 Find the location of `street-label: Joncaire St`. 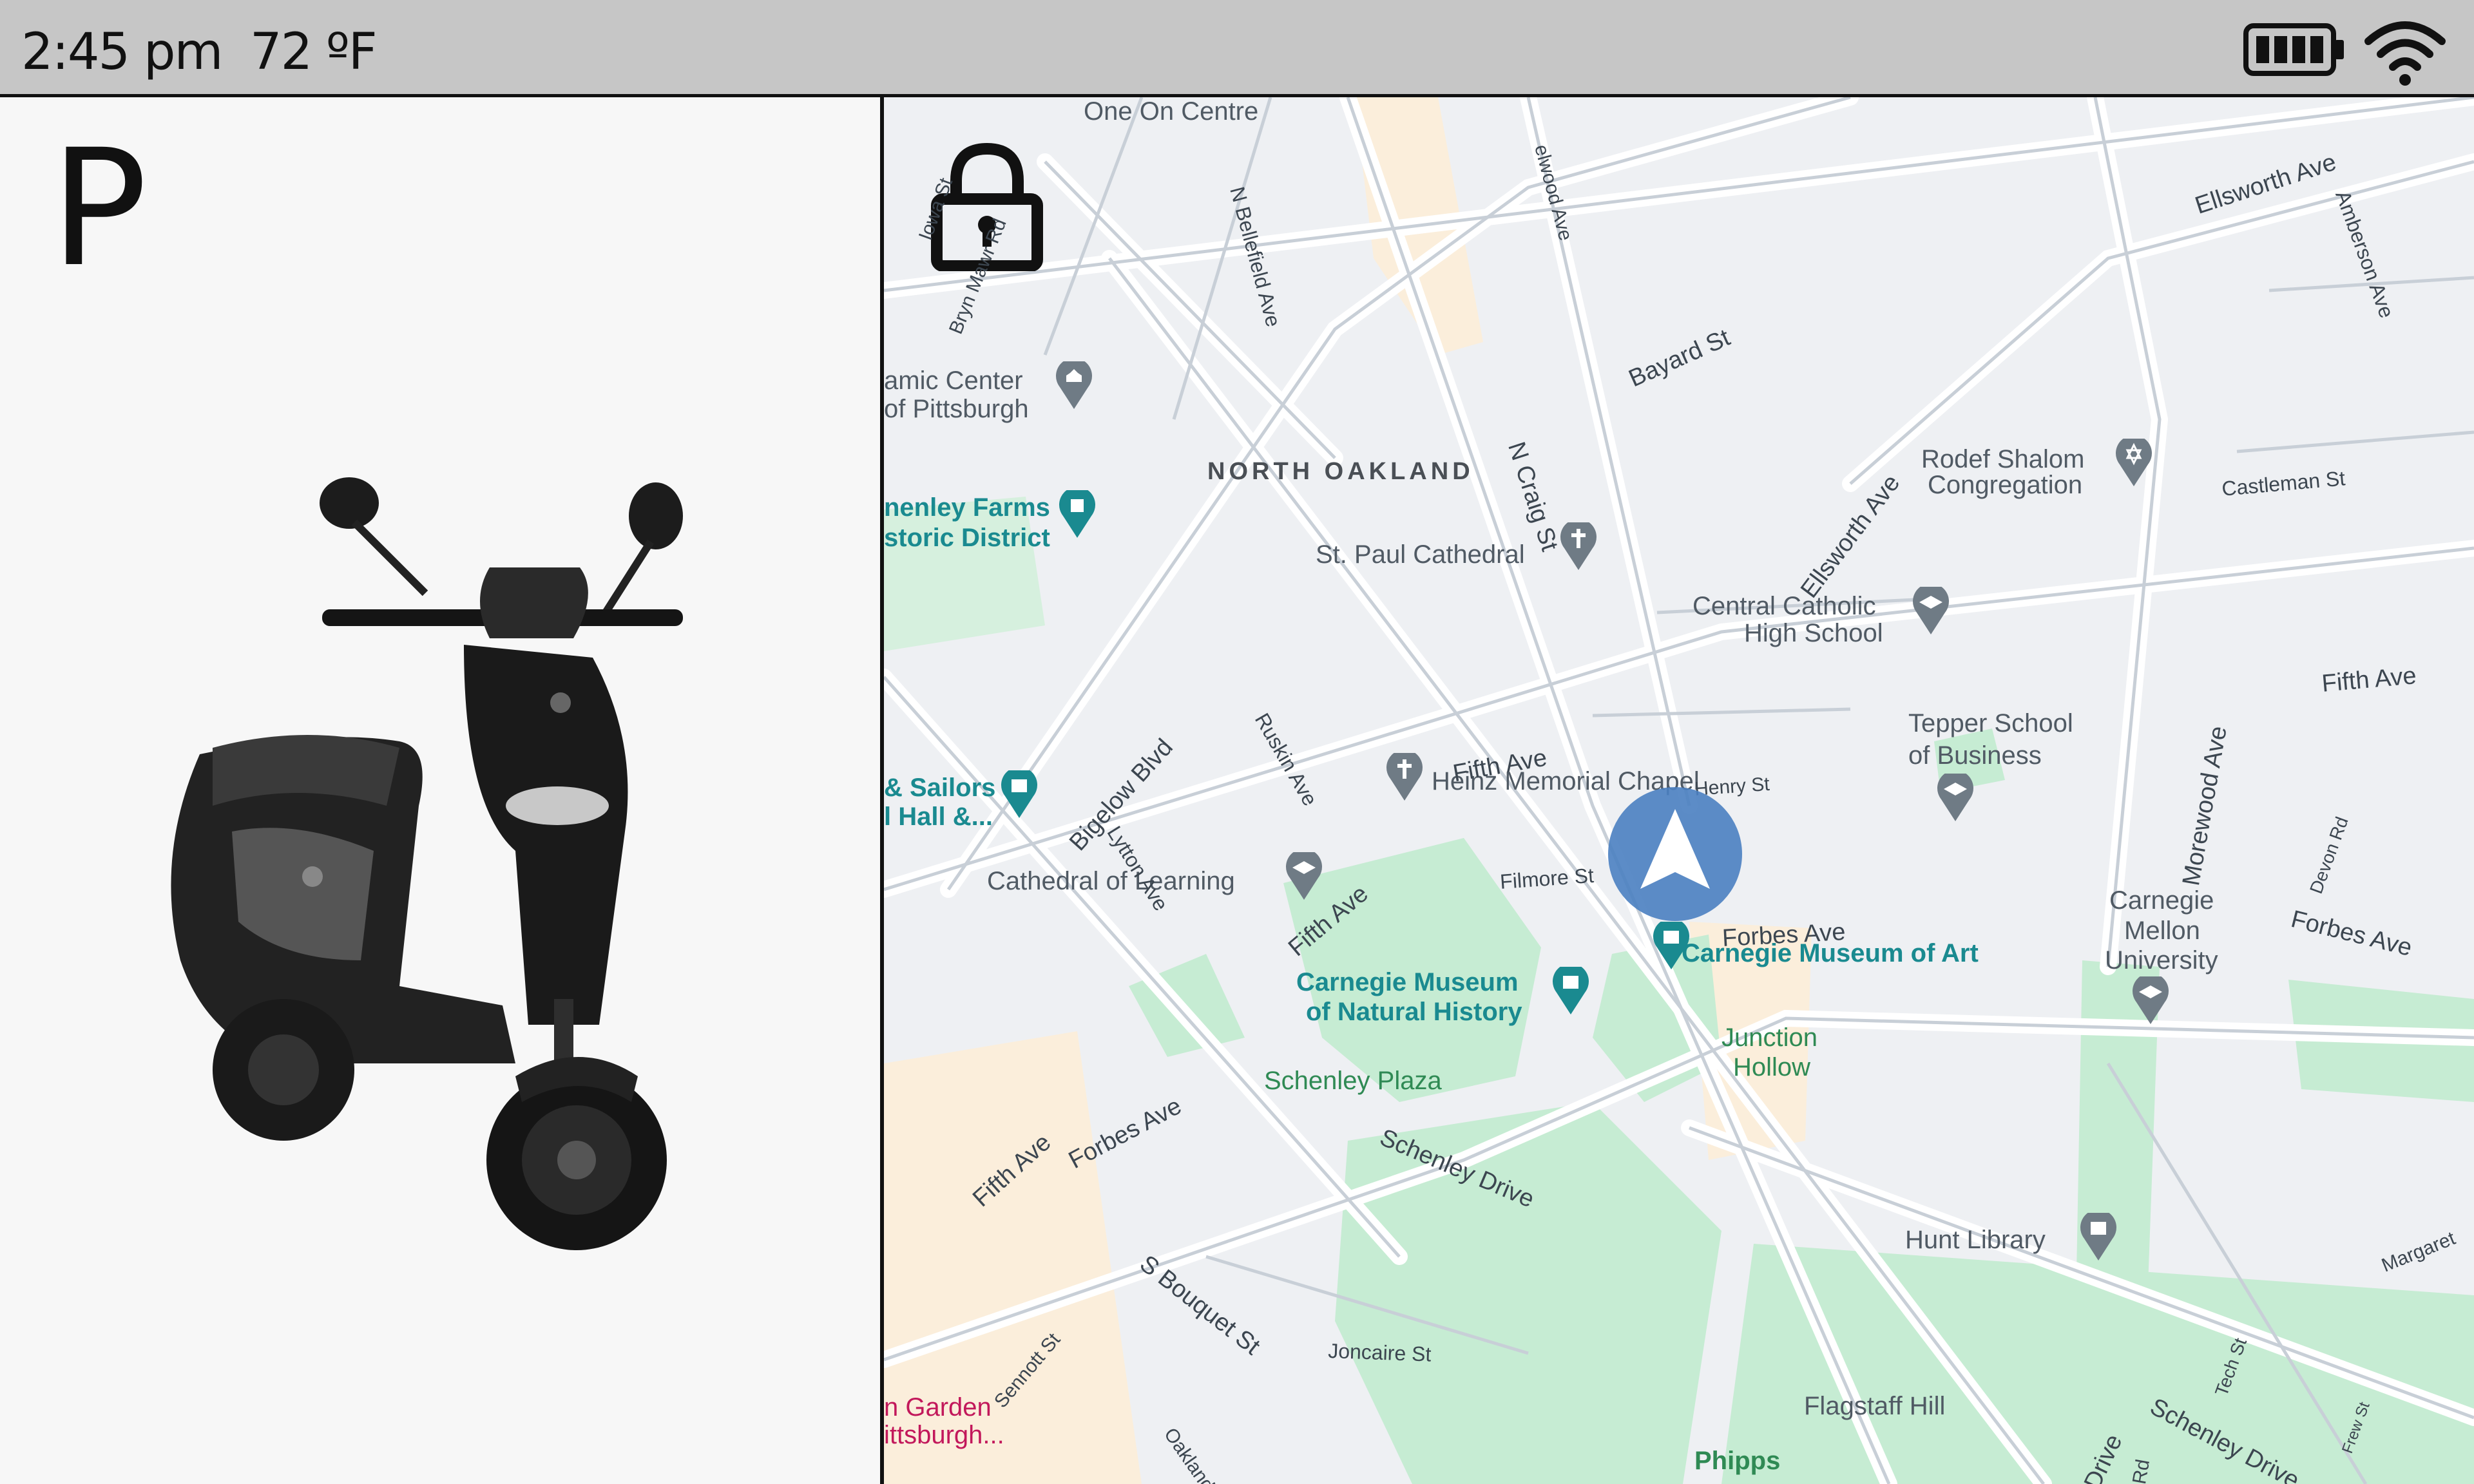

street-label: Joncaire St is located at coordinates (1379, 1352).